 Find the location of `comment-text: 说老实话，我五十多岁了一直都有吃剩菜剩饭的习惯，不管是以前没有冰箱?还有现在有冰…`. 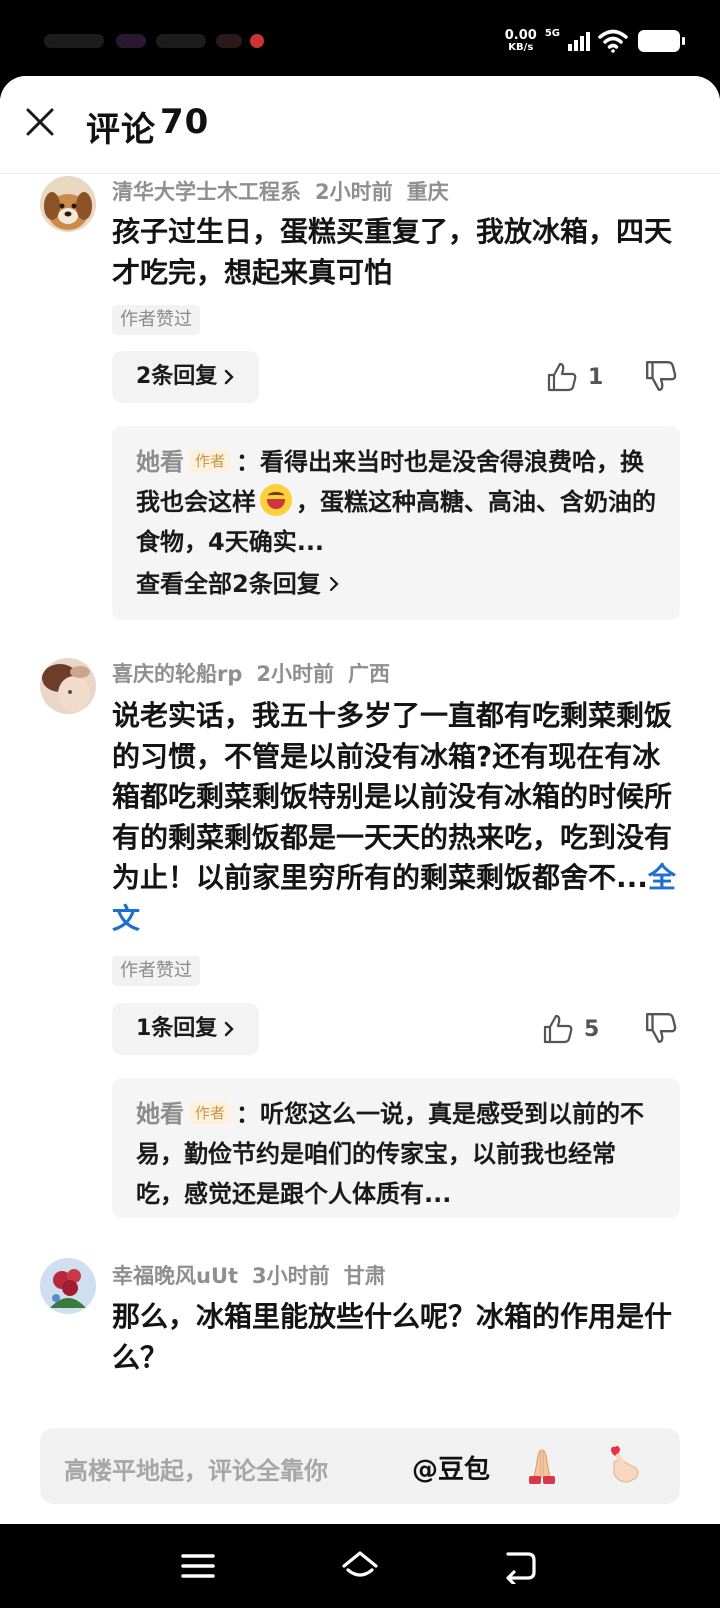

comment-text: 说老实话，我五十多岁了一直都有吃剩菜剩饭的习惯，不管是以前没有冰箱?还有现在有冰… is located at coordinates (398, 817).